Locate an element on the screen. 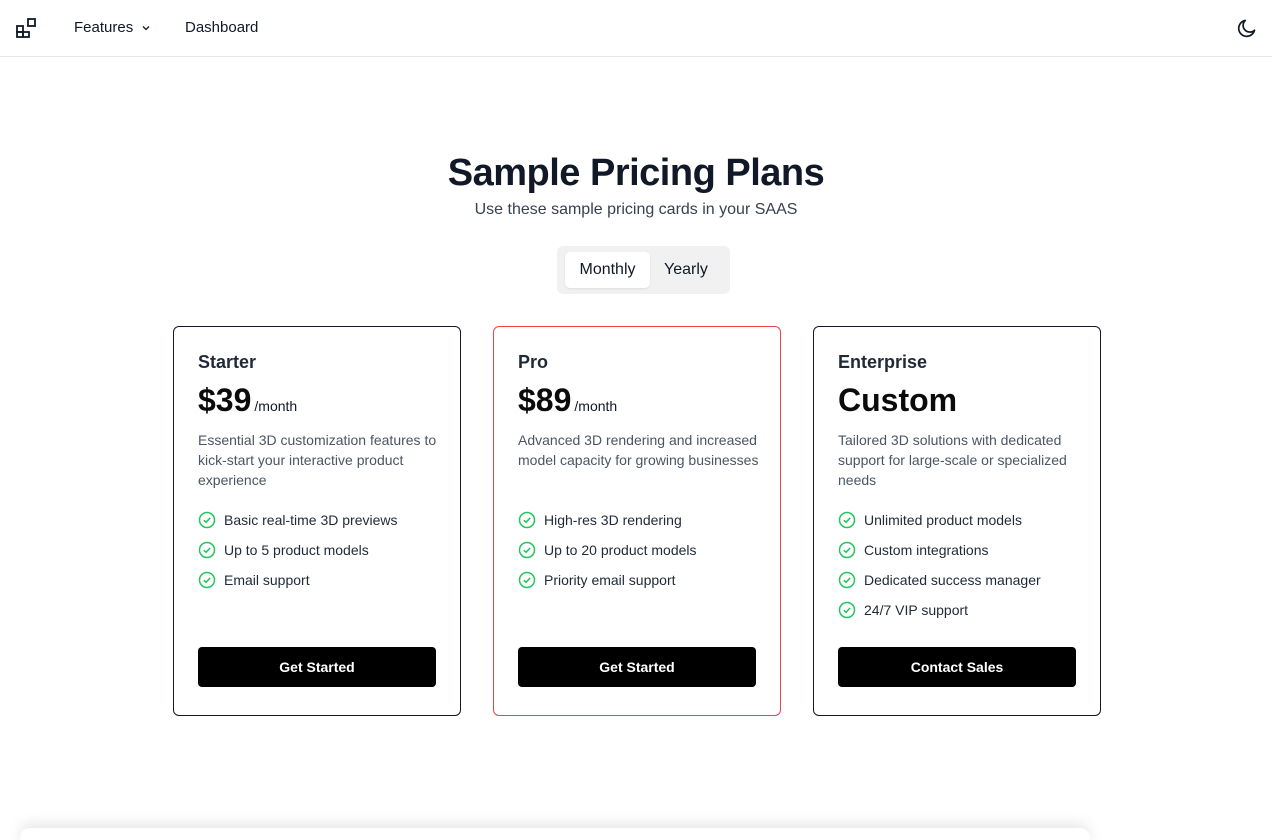  billing-period-toggle: Monthly Yearly is located at coordinates (643, 270).